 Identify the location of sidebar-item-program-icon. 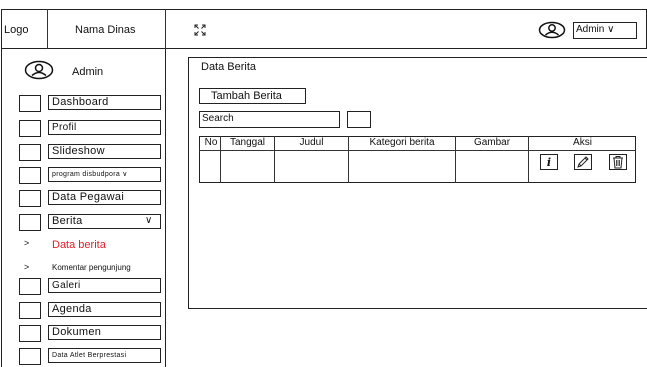
(30, 175).